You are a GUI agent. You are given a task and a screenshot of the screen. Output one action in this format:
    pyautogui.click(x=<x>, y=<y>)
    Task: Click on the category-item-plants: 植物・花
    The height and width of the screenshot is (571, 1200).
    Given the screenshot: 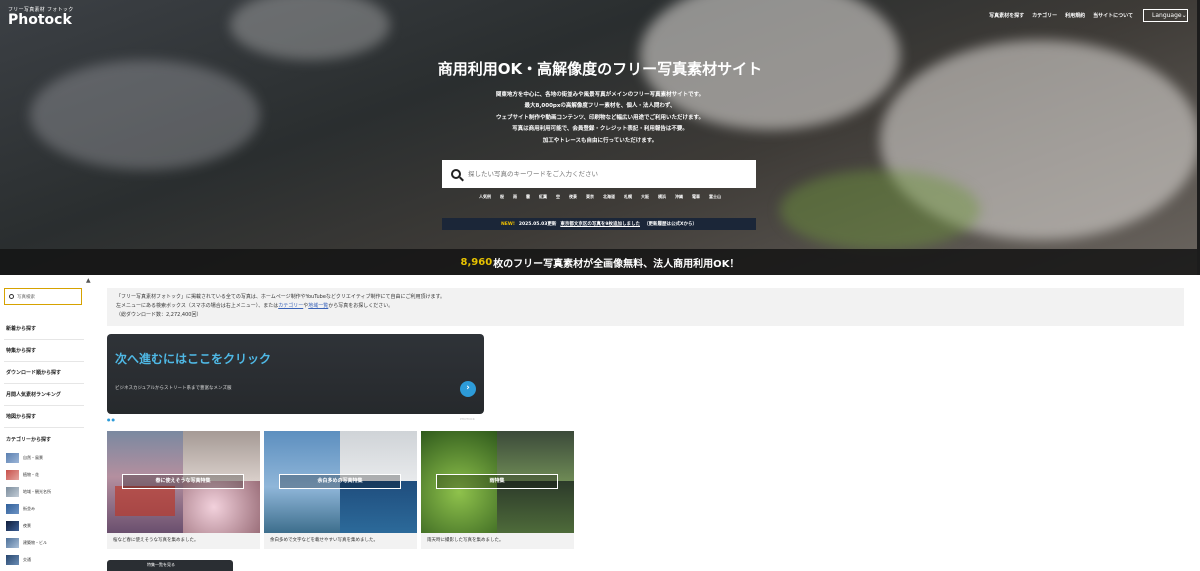 What is the action you would take?
    pyautogui.click(x=22, y=475)
    